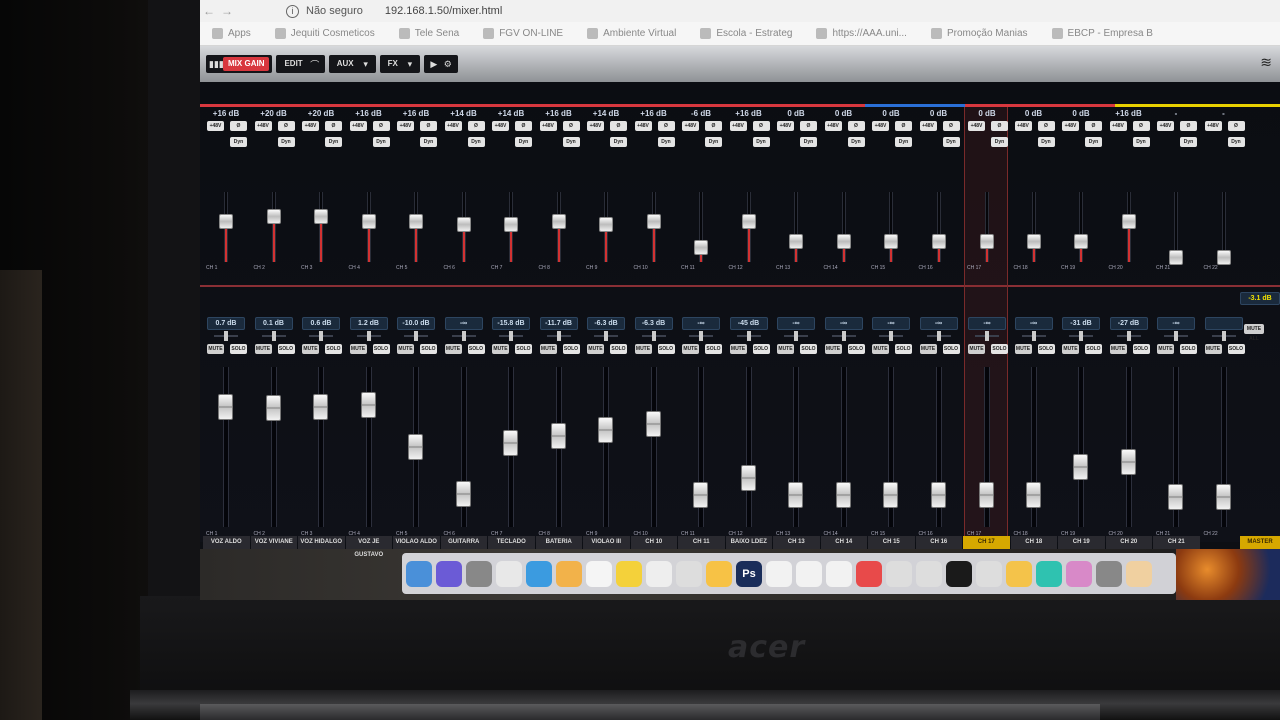  I want to click on bookmark-item: Apps, so click(231, 33).